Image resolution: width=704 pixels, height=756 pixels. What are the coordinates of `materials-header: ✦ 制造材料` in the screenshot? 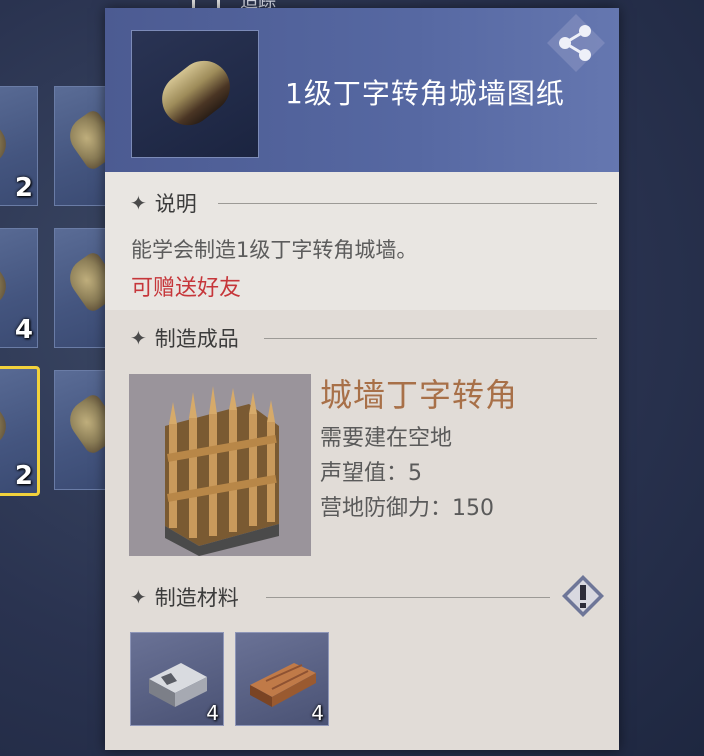 It's located at (184, 597).